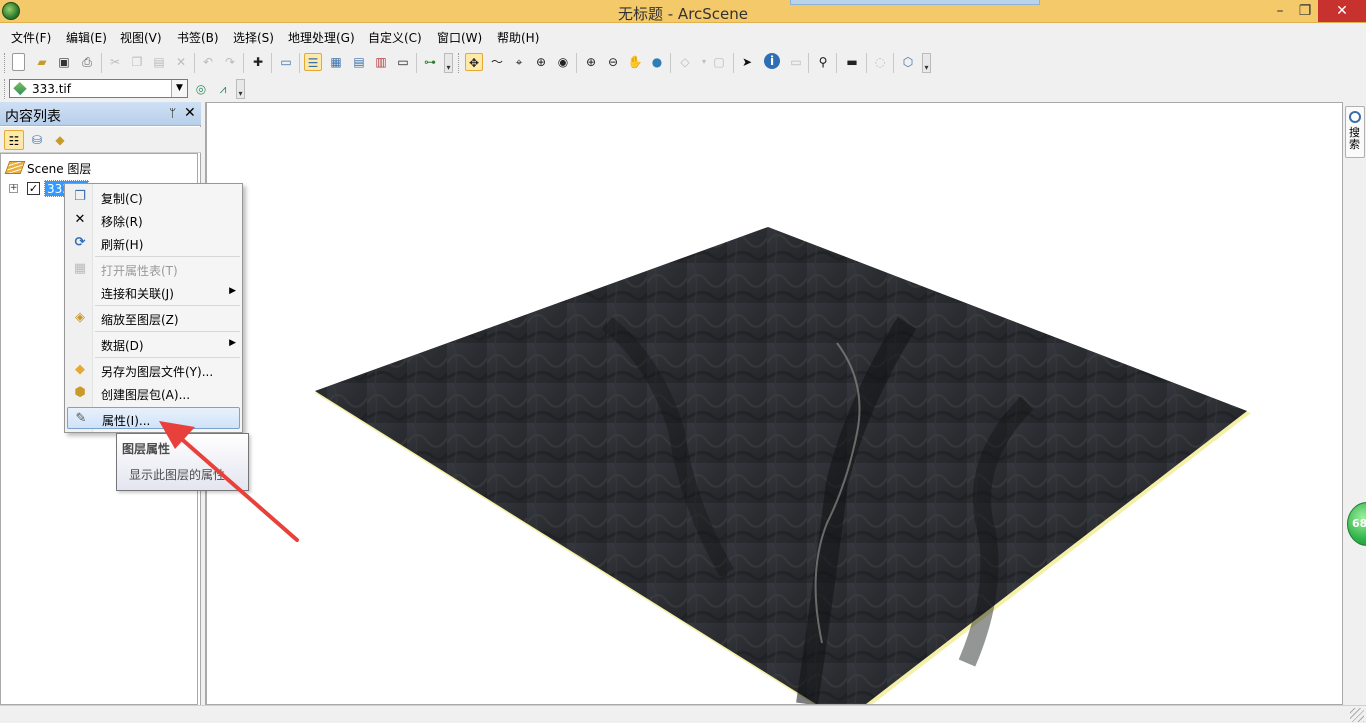 The image size is (1366, 723). I want to click on full-extent-icon: ●, so click(657, 62).